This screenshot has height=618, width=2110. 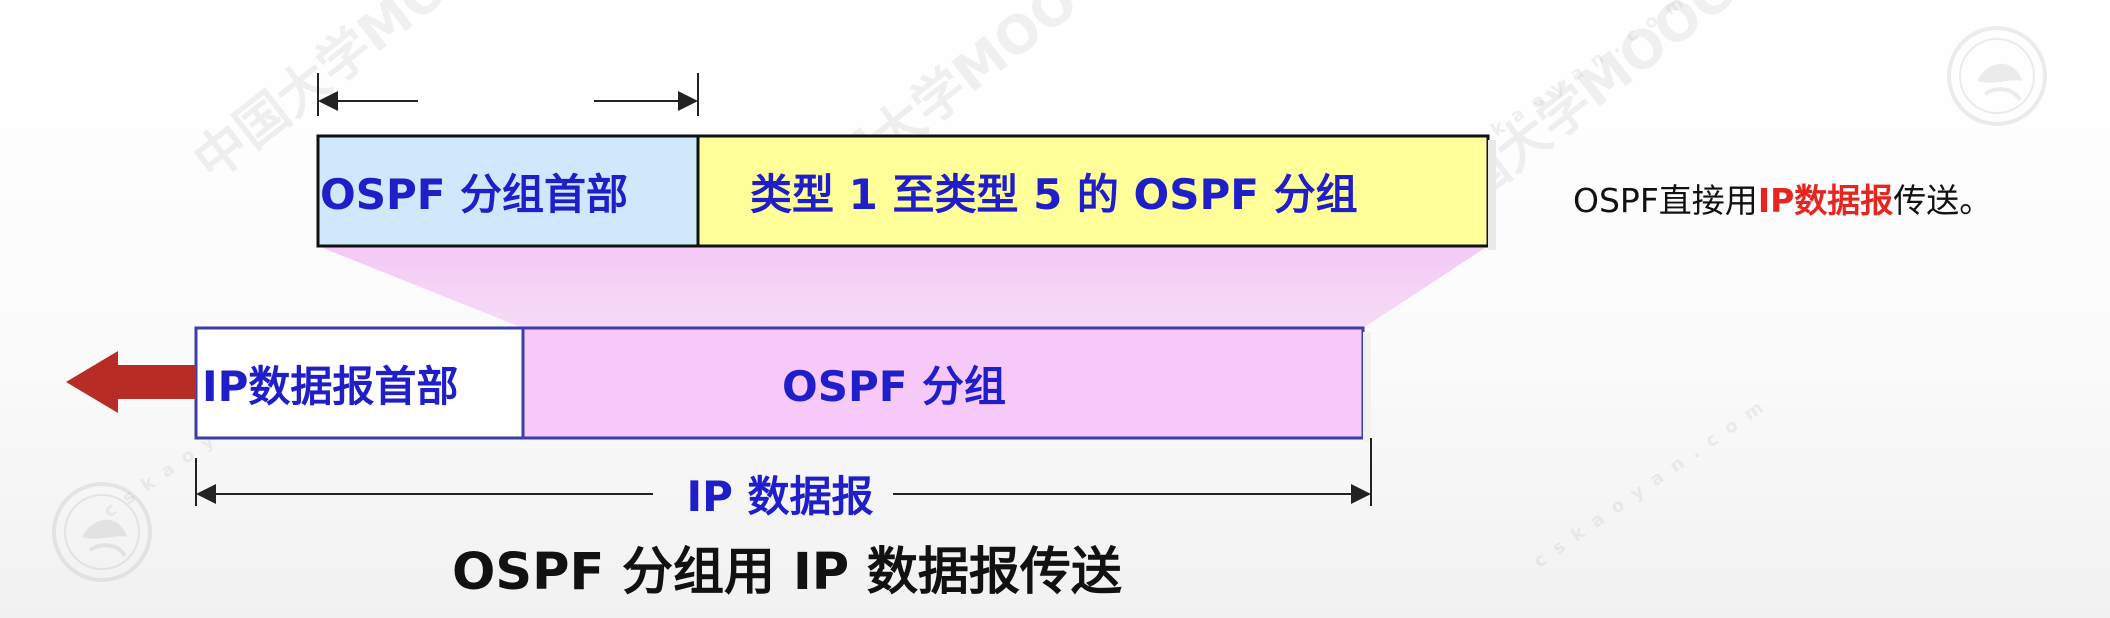 What do you see at coordinates (1665, 200) in the screenshot?
I see `transmission-note-prefix: OSPF直接用` at bounding box center [1665, 200].